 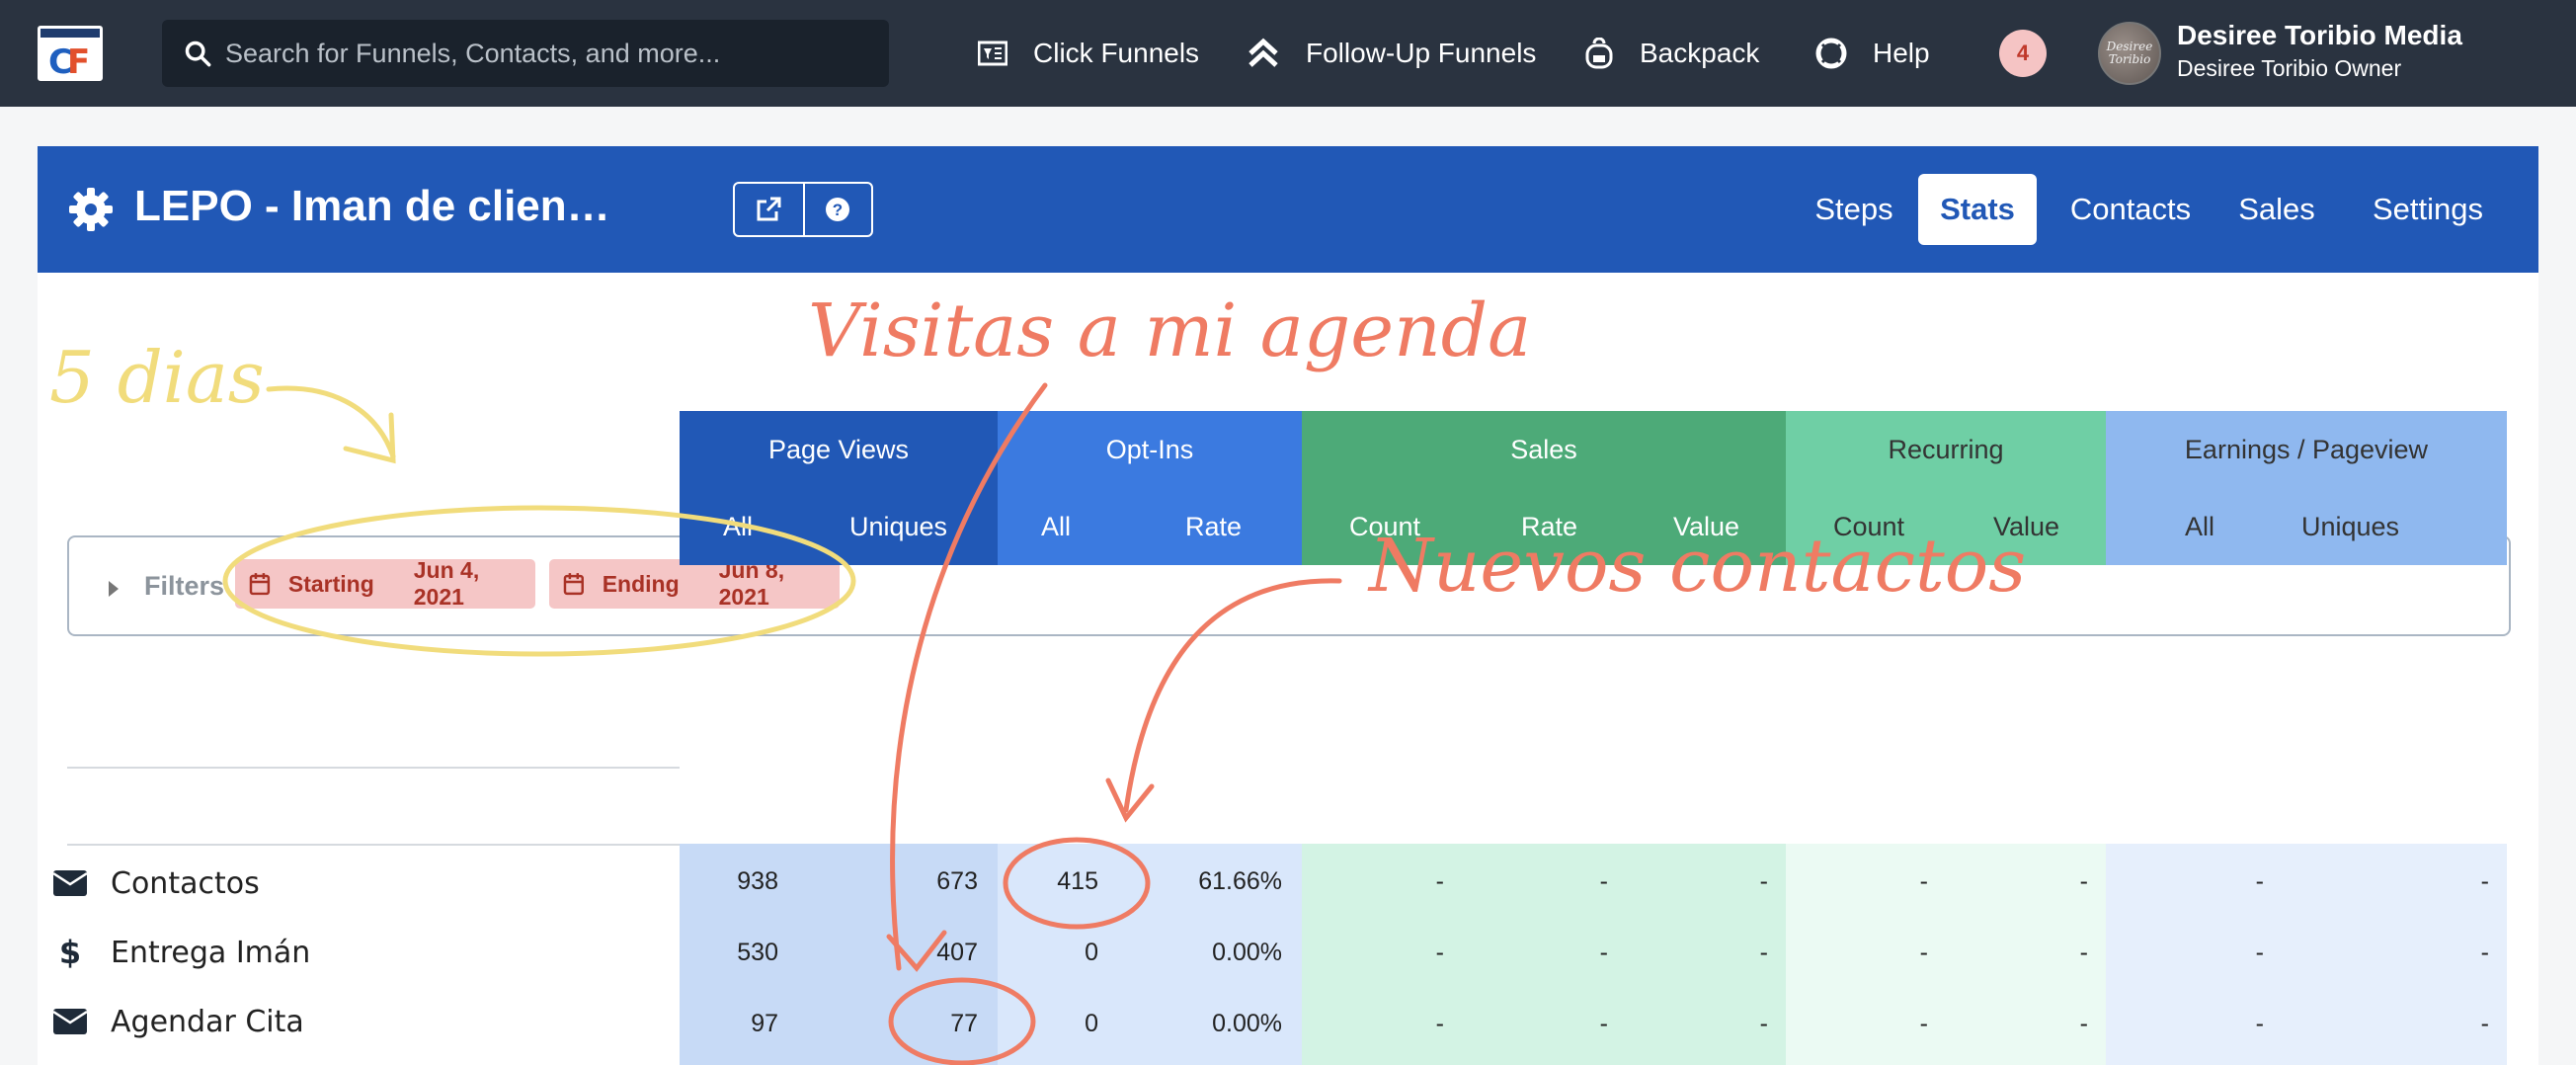 I want to click on yellow-arrow, so click(x=331, y=424).